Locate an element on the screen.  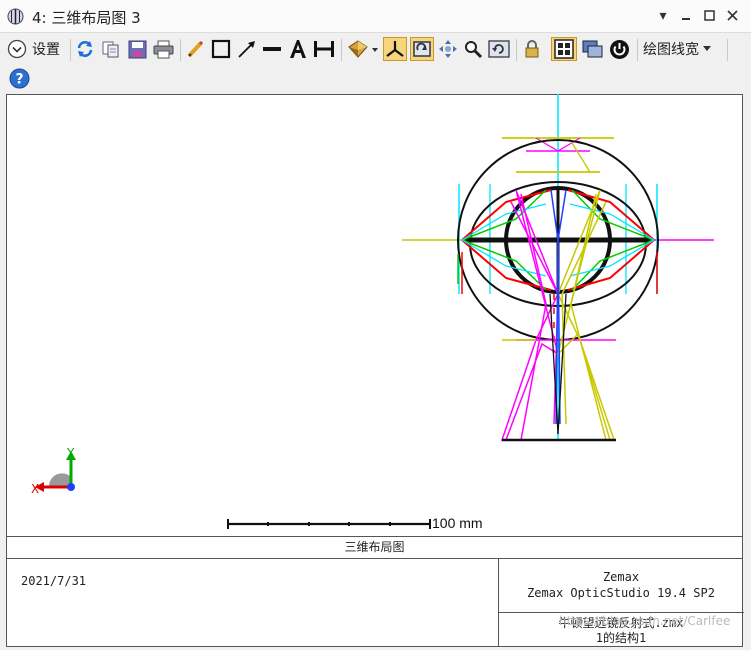
save-icon is located at coordinates (137, 49).